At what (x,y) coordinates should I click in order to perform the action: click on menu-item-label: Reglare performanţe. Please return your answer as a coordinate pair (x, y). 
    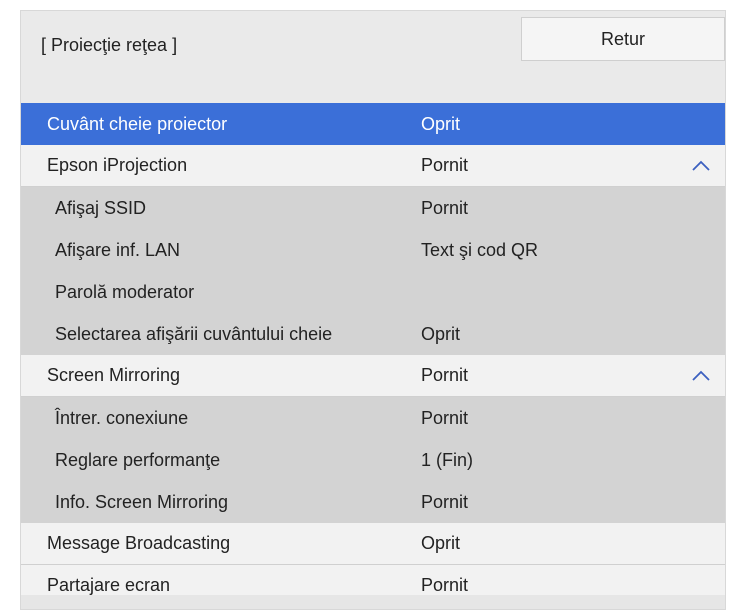
    Looking at the image, I should click on (138, 459).